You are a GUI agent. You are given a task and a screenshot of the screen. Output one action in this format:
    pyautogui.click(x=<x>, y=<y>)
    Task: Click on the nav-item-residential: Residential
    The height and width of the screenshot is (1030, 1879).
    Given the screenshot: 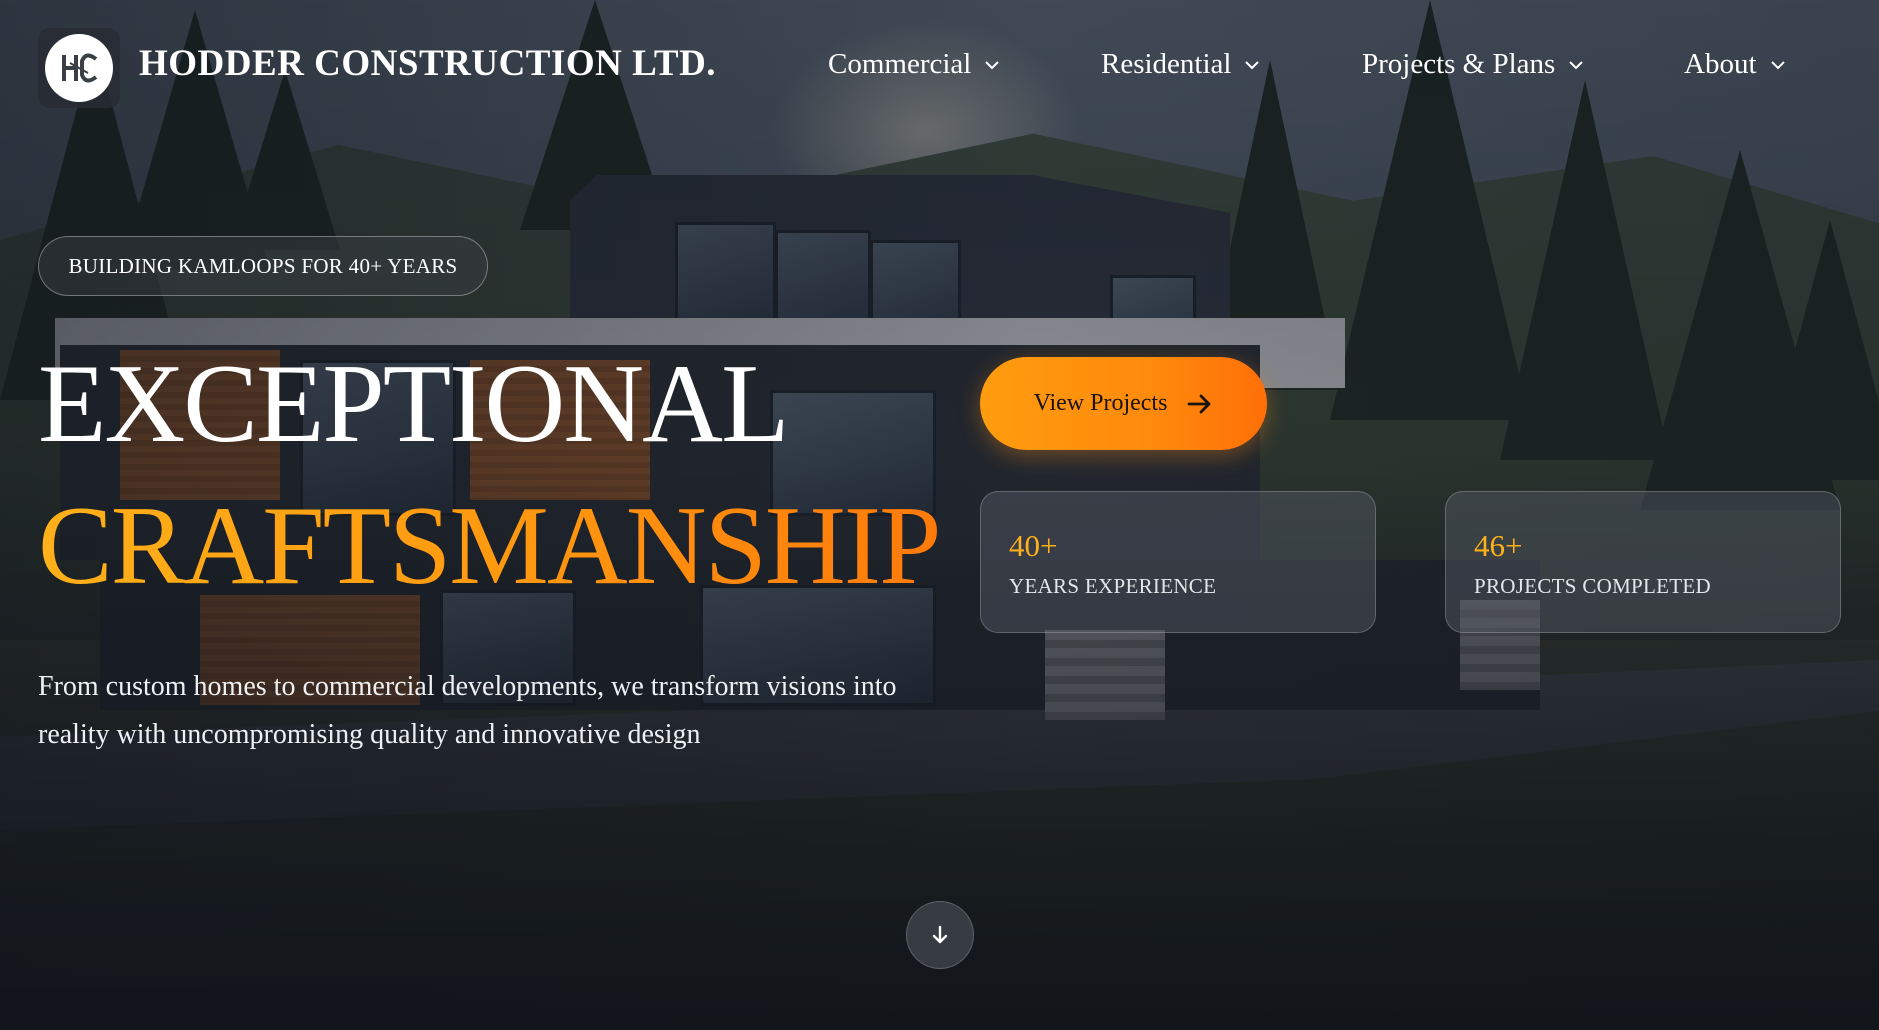 What is the action you would take?
    pyautogui.click(x=1181, y=64)
    